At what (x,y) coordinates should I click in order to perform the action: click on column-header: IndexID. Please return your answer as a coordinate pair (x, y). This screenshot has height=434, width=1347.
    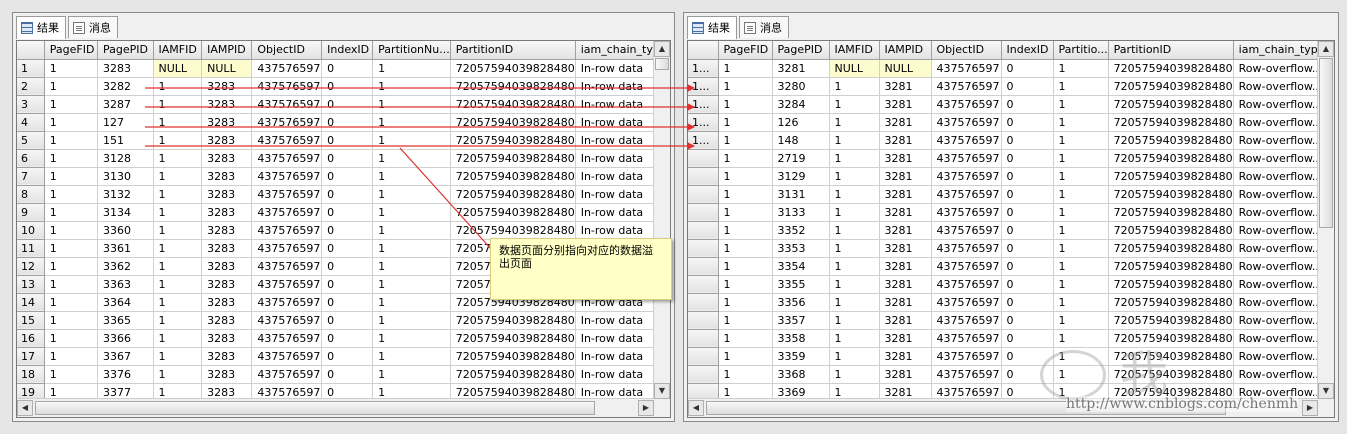
    Looking at the image, I should click on (347, 50).